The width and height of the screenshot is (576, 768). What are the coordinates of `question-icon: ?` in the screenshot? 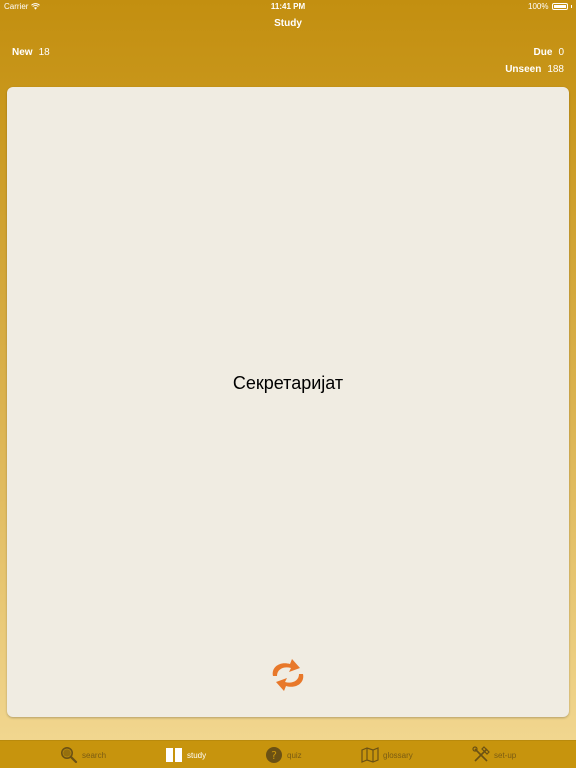 It's located at (274, 755).